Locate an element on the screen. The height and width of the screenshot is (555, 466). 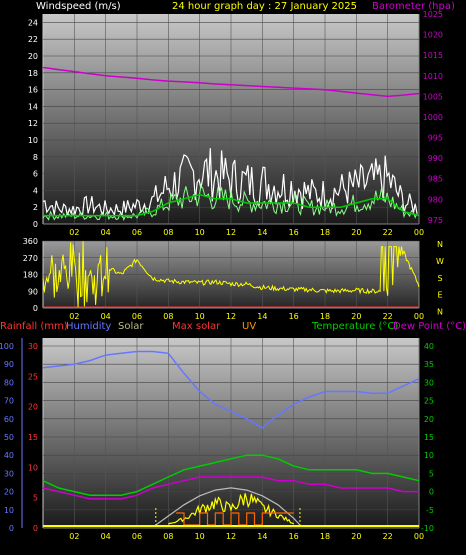
humidity-y-tick-label: 0 is located at coordinates (11, 528).